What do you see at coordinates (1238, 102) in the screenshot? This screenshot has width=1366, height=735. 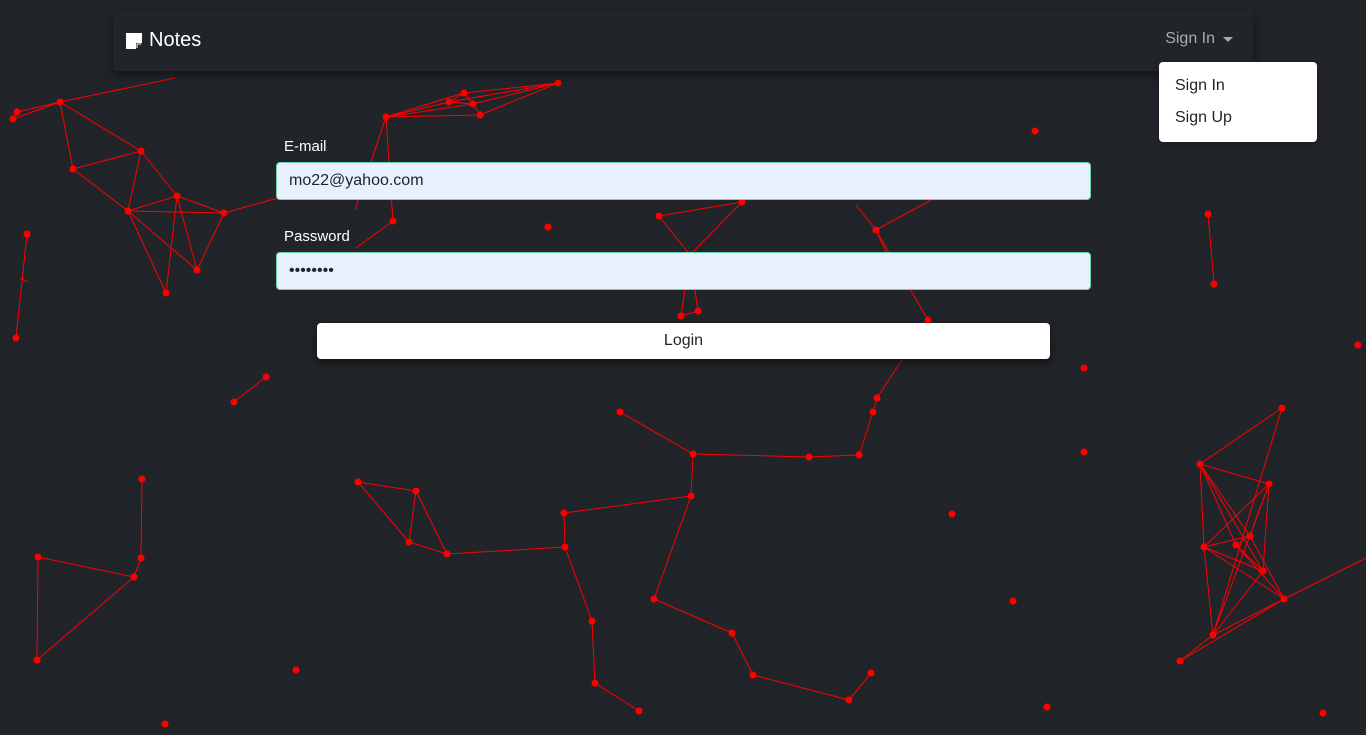 I see `auth-dropdown-menu: Sign In Sign Up` at bounding box center [1238, 102].